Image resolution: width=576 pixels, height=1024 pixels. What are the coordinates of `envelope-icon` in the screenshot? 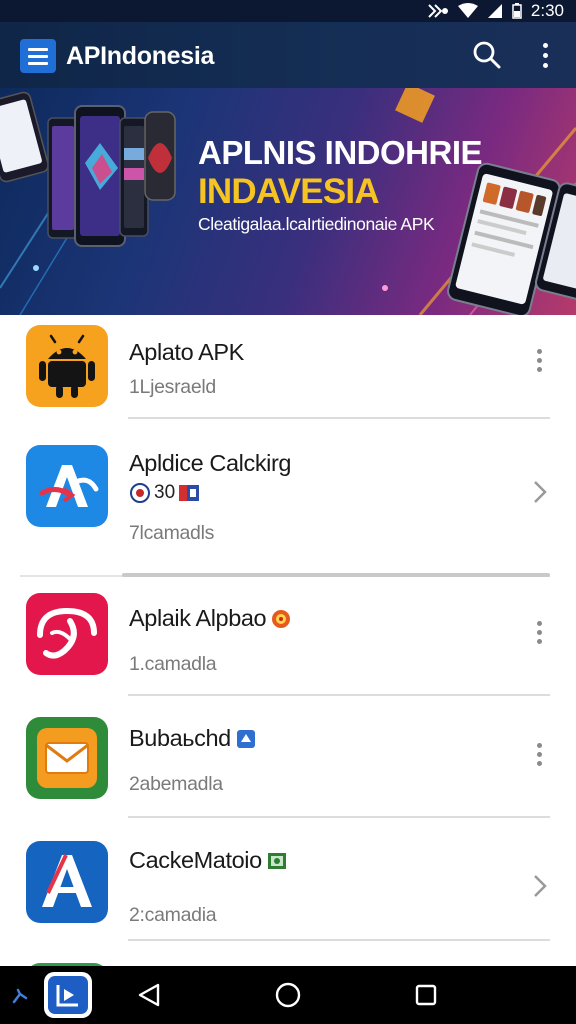 It's located at (67, 758).